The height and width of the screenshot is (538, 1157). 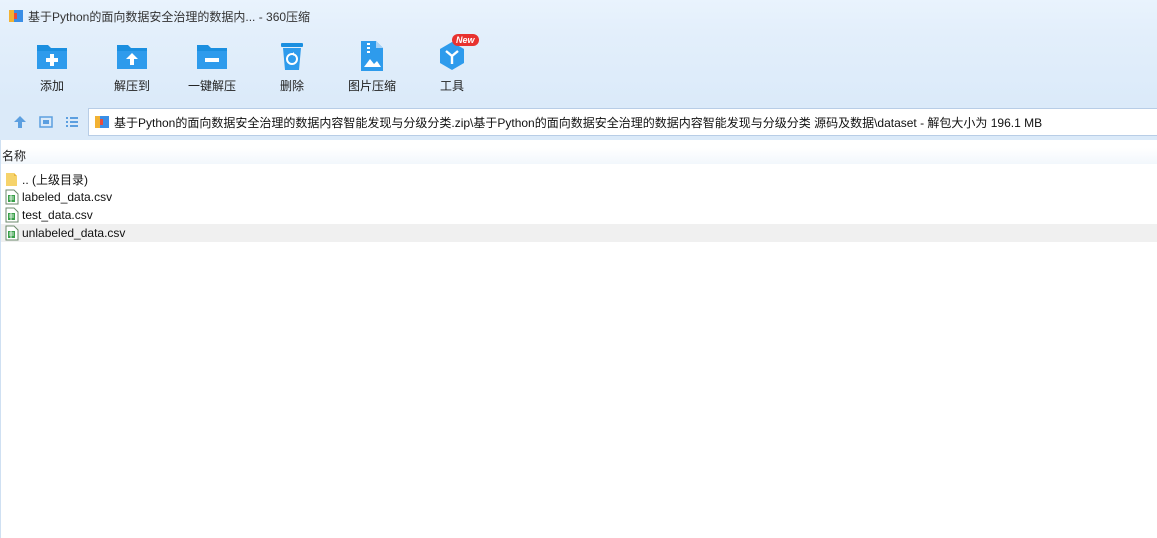 What do you see at coordinates (465, 40) in the screenshot?
I see `new-badge: New` at bounding box center [465, 40].